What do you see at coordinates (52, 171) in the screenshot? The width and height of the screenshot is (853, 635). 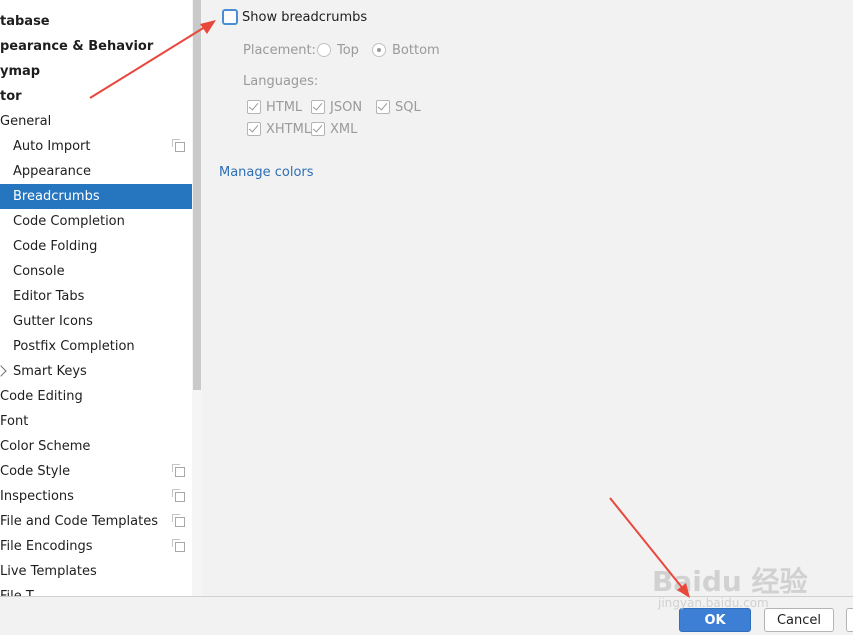 I see `sidebar-item-label: Appearance` at bounding box center [52, 171].